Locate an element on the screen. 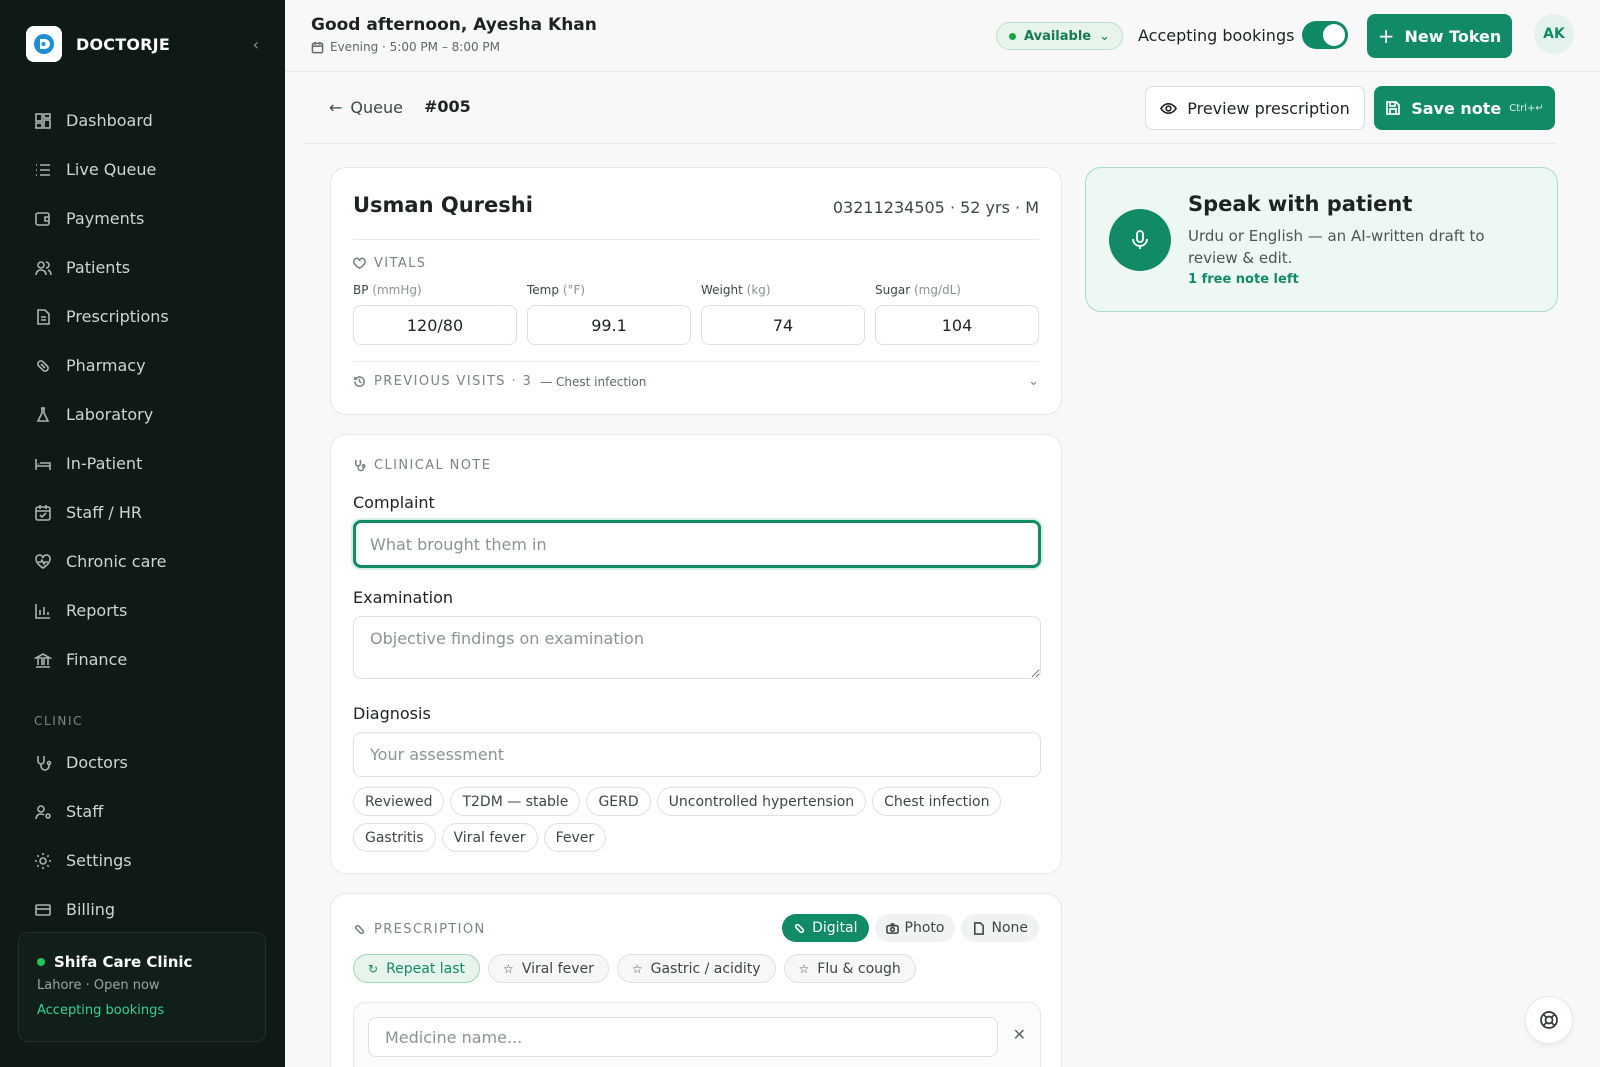 The image size is (1600, 1067). sidebar-item-label: Pharmacy is located at coordinates (106, 365).